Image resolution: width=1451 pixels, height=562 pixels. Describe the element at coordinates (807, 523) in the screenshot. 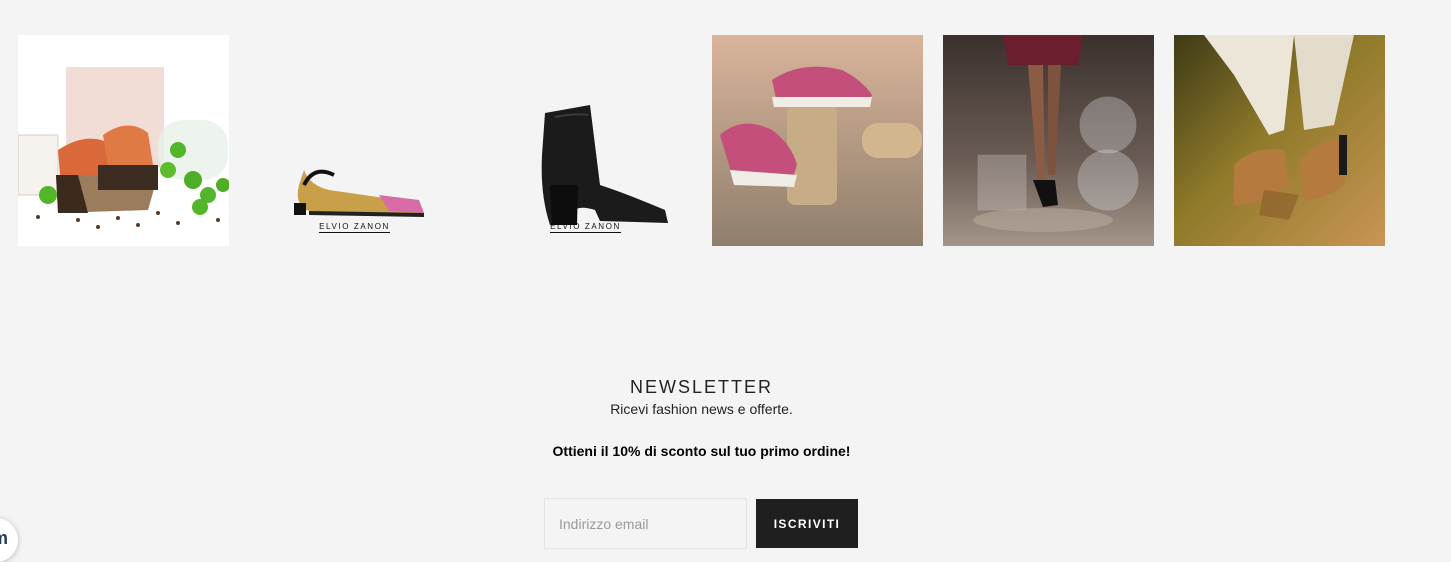

I see `subscribe-button: ISCRIVITI` at that location.